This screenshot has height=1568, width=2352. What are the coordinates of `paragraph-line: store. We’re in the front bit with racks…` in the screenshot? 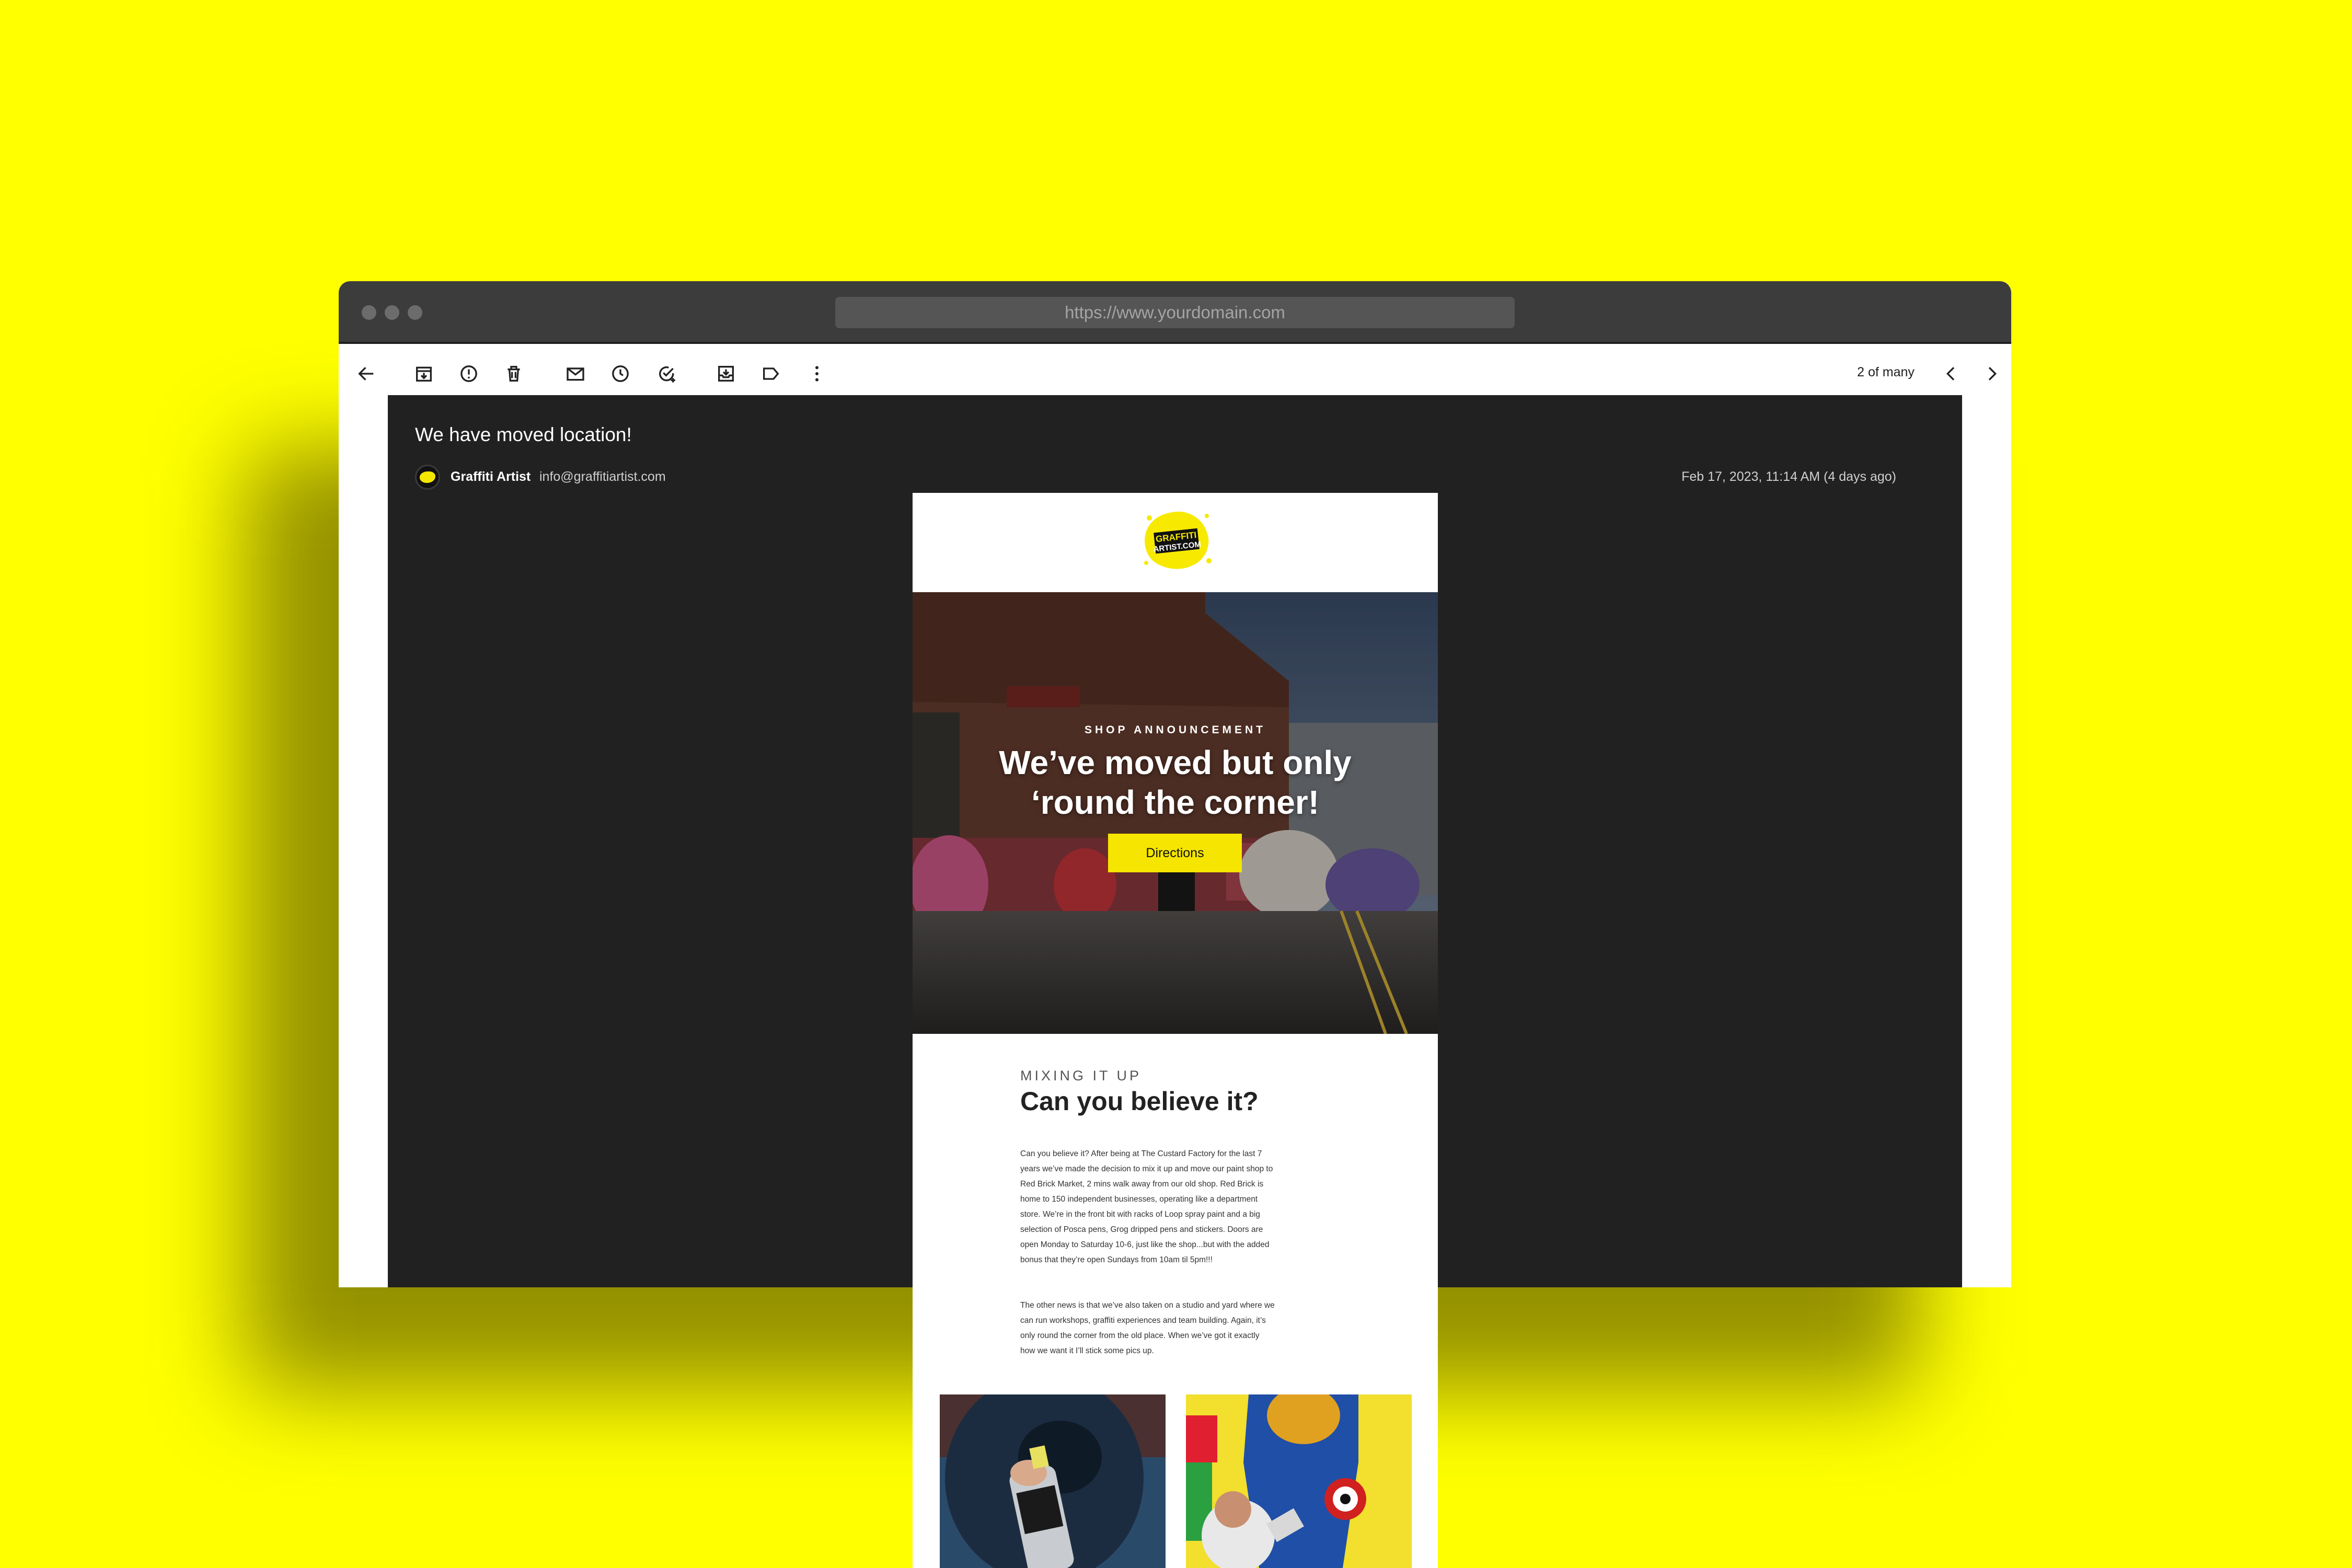 It's located at (1140, 1214).